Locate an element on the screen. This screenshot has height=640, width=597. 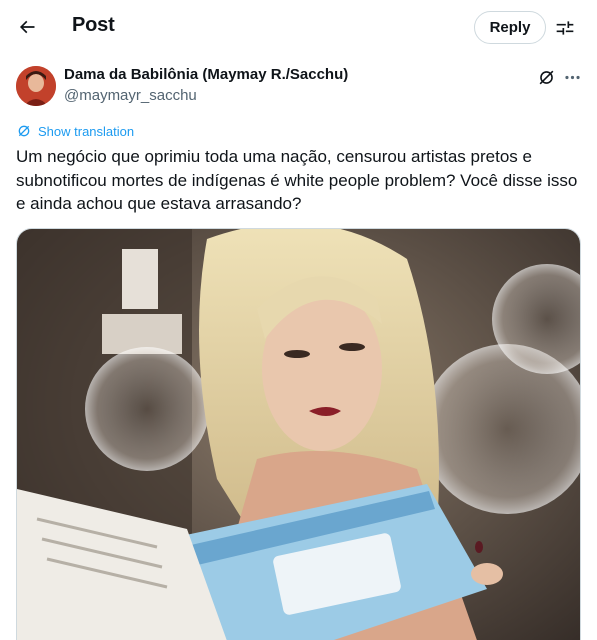
user-handle: @maymayr_sacchu is located at coordinates (130, 95).